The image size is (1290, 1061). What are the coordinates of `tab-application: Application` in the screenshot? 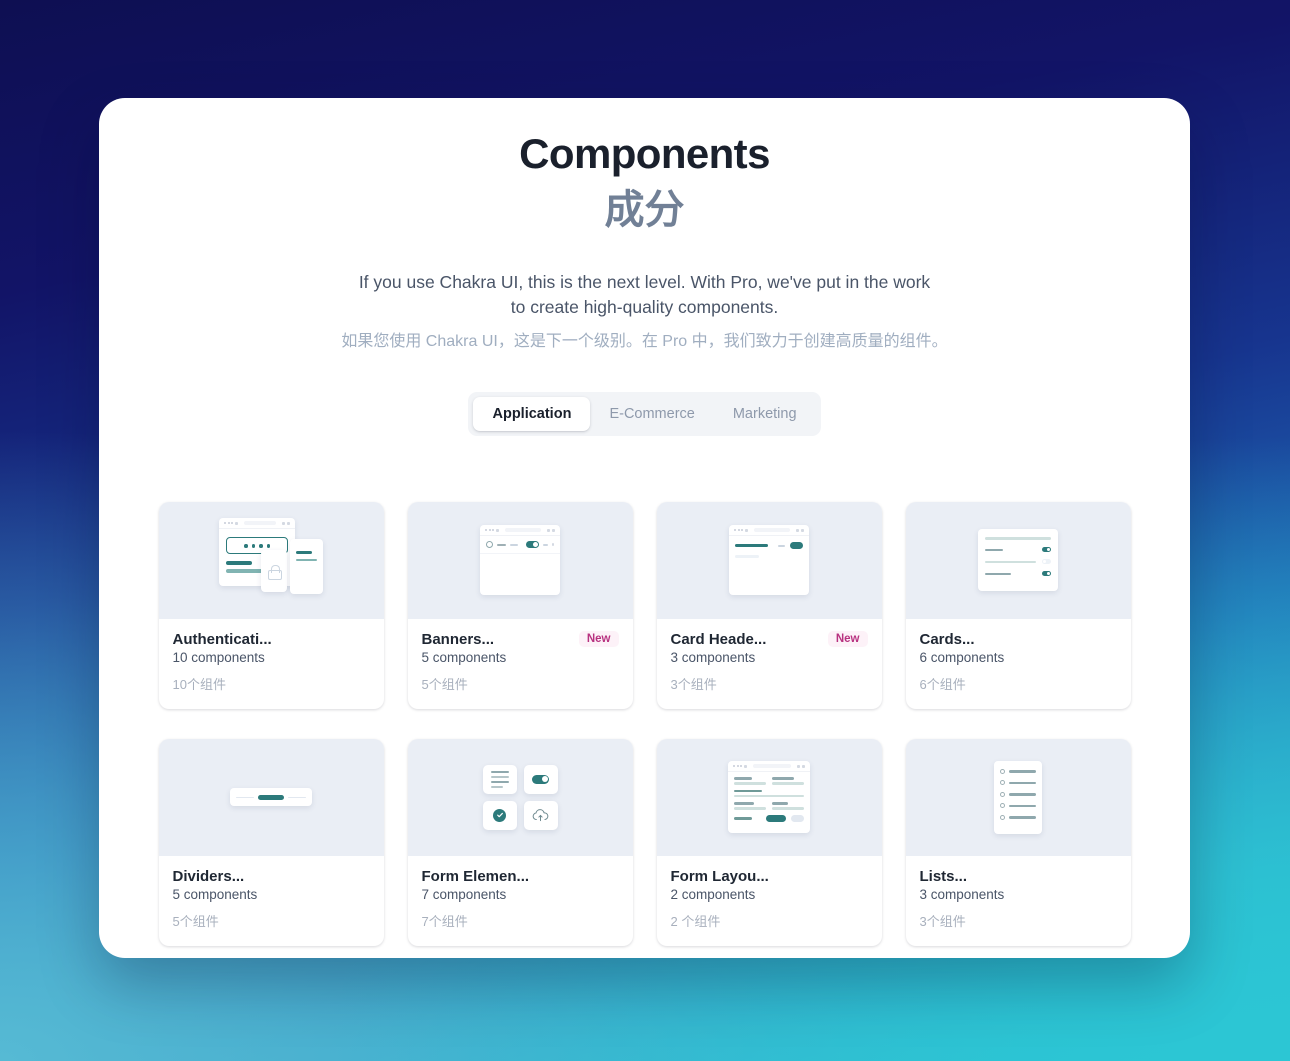 It's located at (532, 413).